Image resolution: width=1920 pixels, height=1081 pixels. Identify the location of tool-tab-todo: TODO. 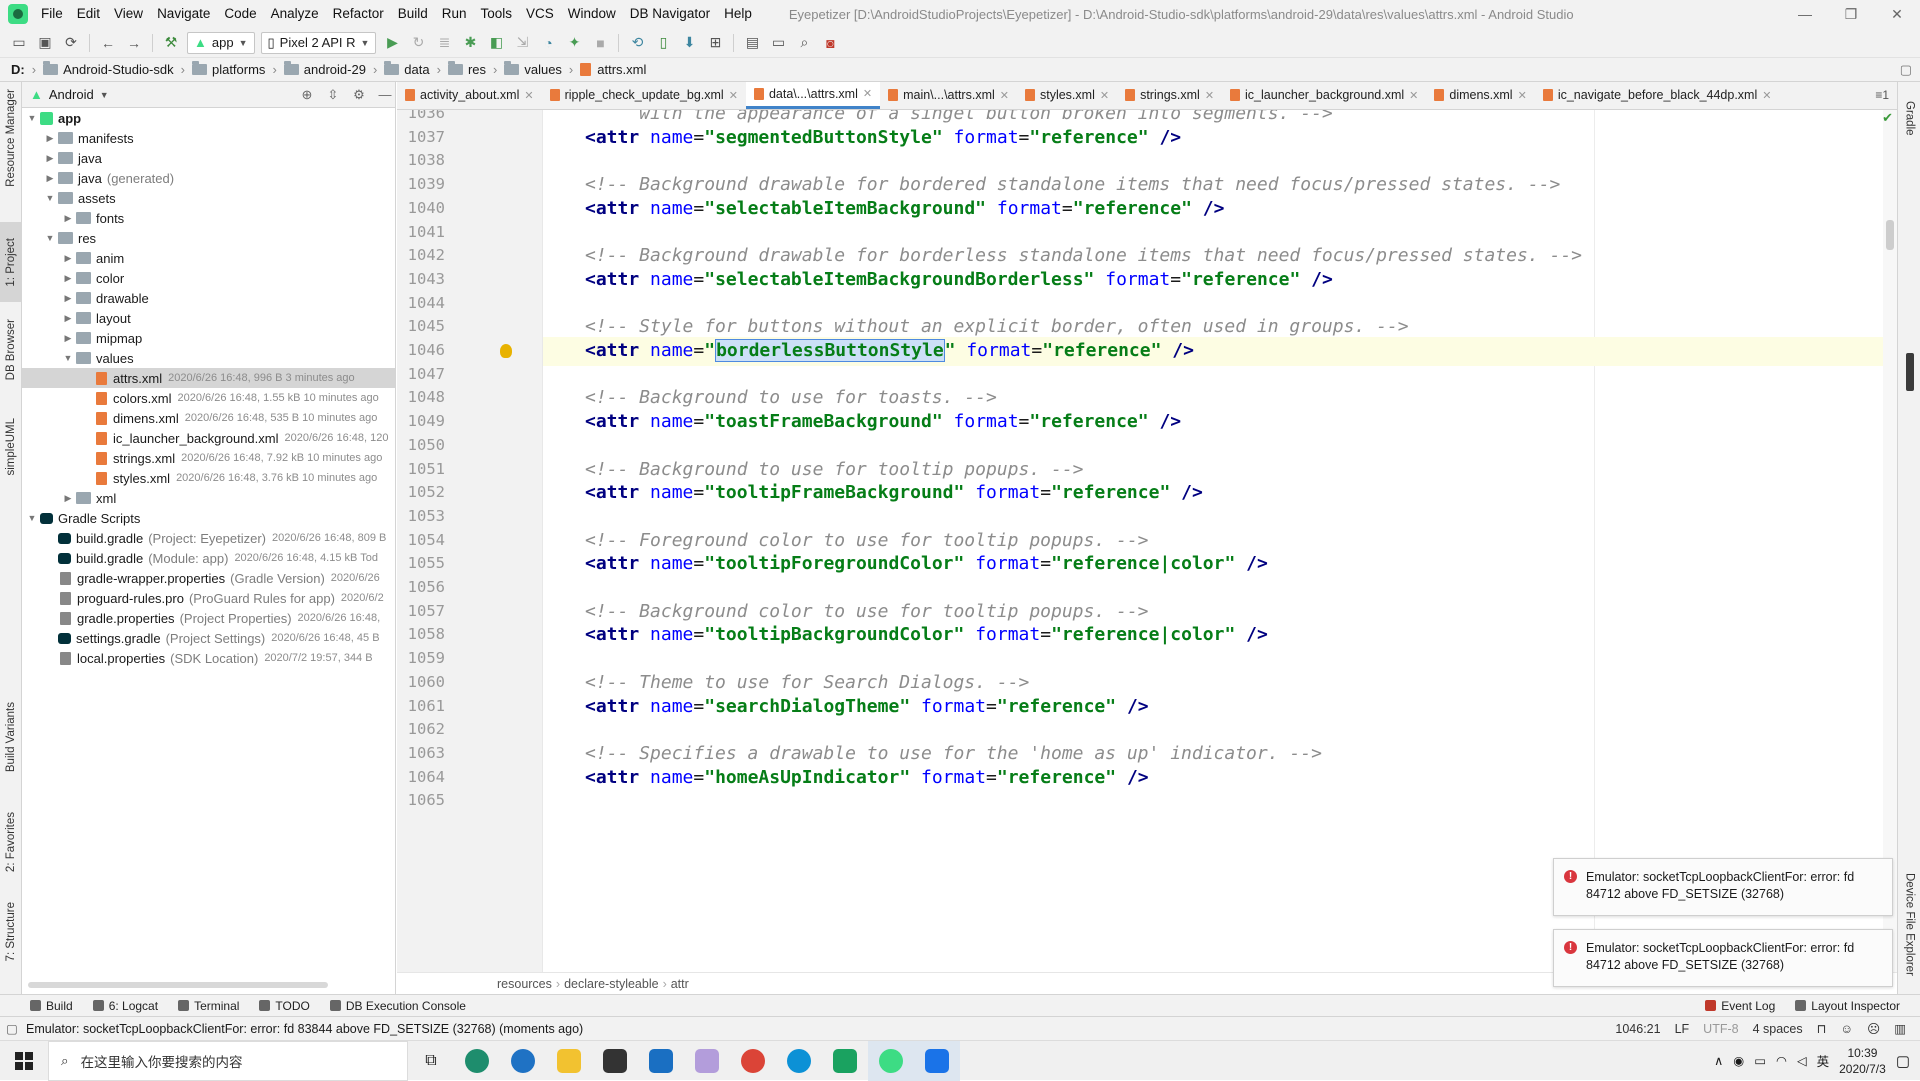
(284, 1006).